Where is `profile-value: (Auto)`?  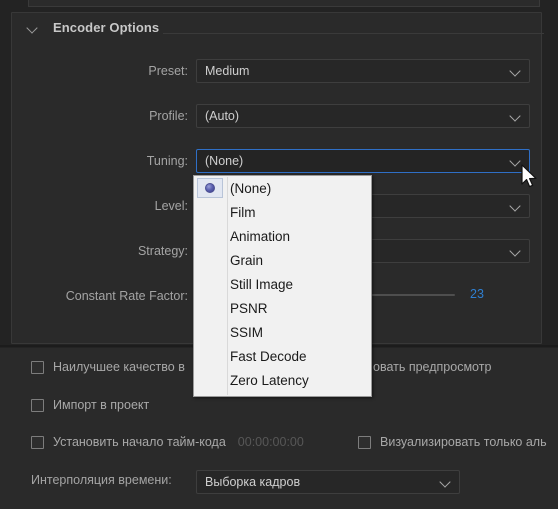 profile-value: (Auto) is located at coordinates (222, 116).